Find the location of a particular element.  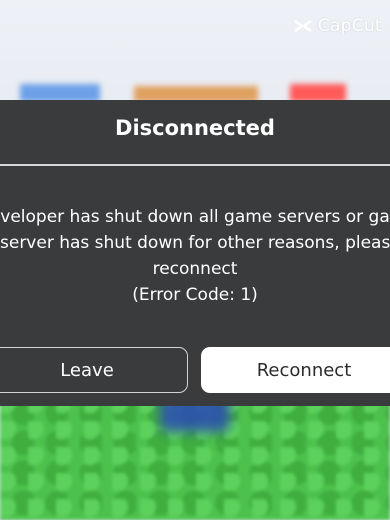

leave-button: Leave is located at coordinates (94, 370).